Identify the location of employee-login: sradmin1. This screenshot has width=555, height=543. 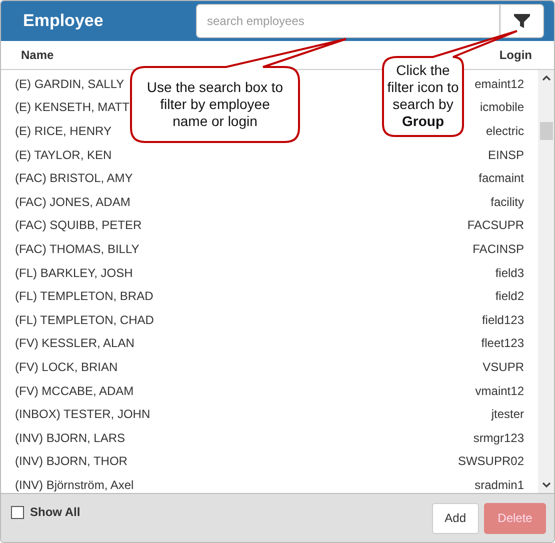
(499, 485).